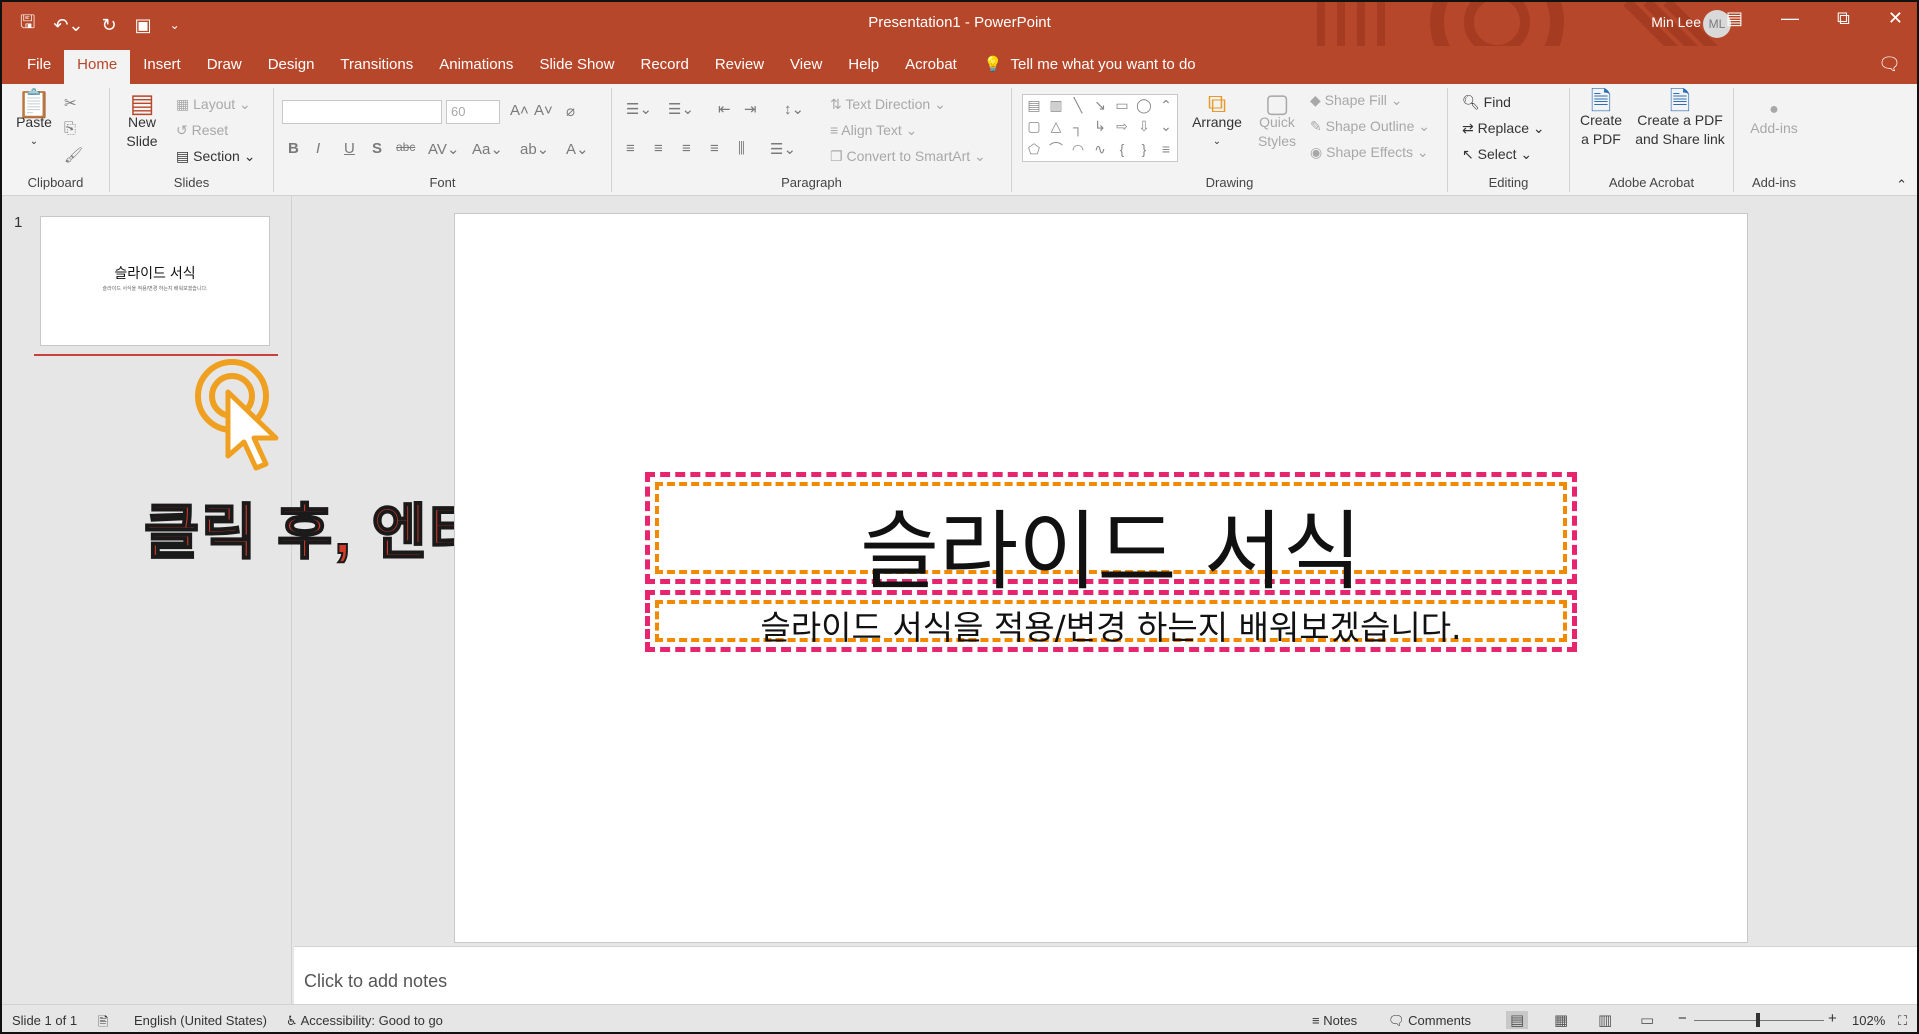  Describe the element at coordinates (1166, 105) in the screenshot. I see `scroll-up-icon: ⌃` at that location.